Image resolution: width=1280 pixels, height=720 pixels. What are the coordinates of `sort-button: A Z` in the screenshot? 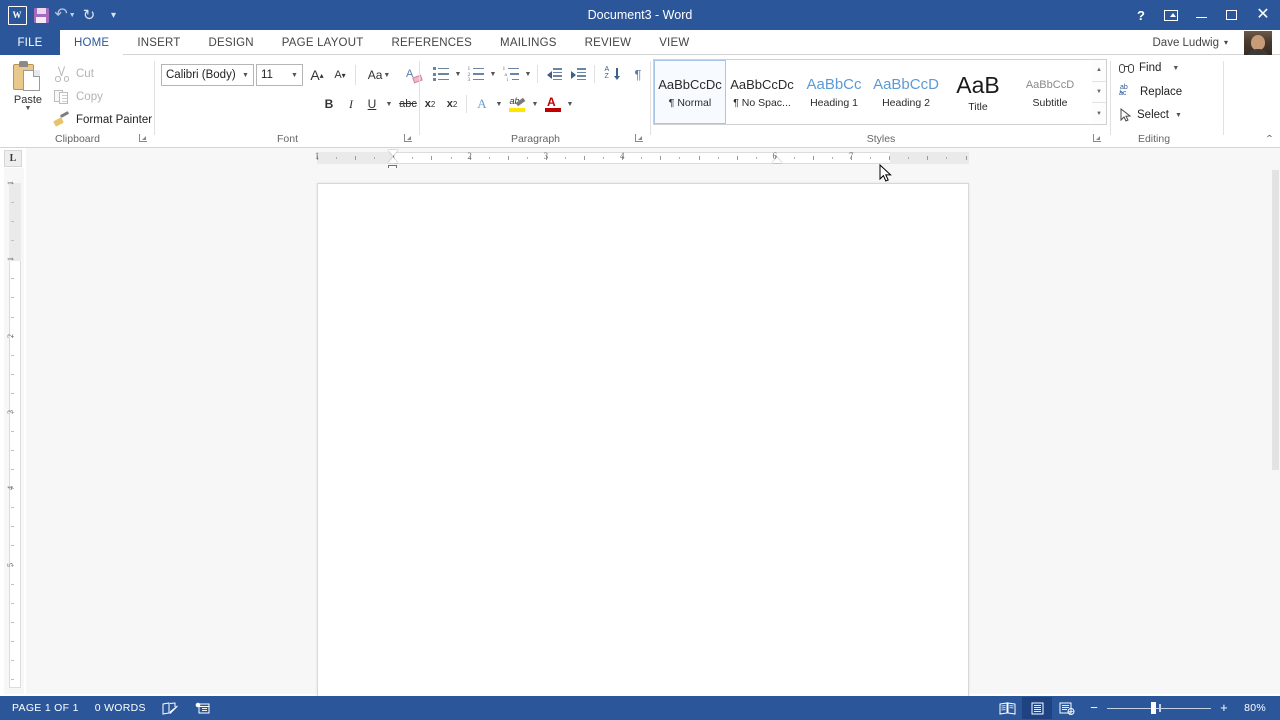 It's located at (611, 74).